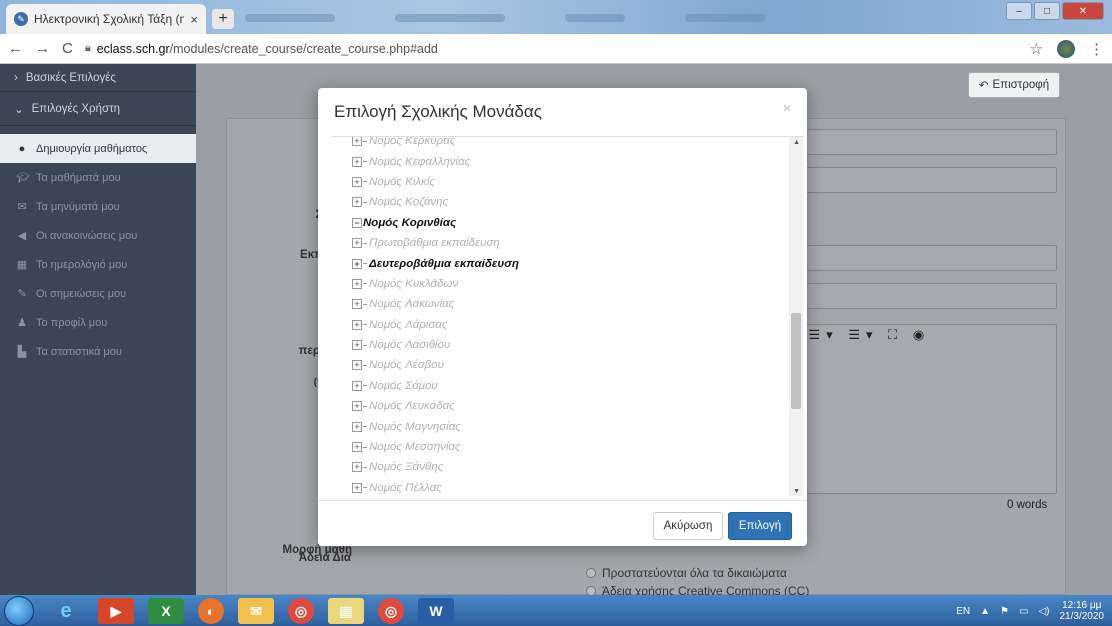  What do you see at coordinates (686, 573) in the screenshot?
I see `license-option-reserved: Προστατεύονται όλα τα δικαιώματα` at bounding box center [686, 573].